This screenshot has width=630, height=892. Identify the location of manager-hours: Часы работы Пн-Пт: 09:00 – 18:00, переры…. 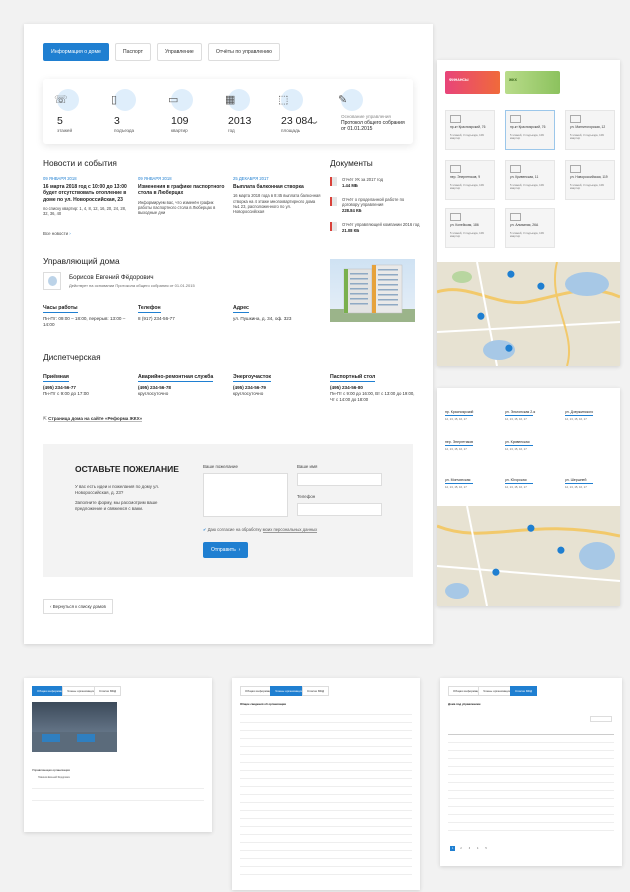
(85, 316).